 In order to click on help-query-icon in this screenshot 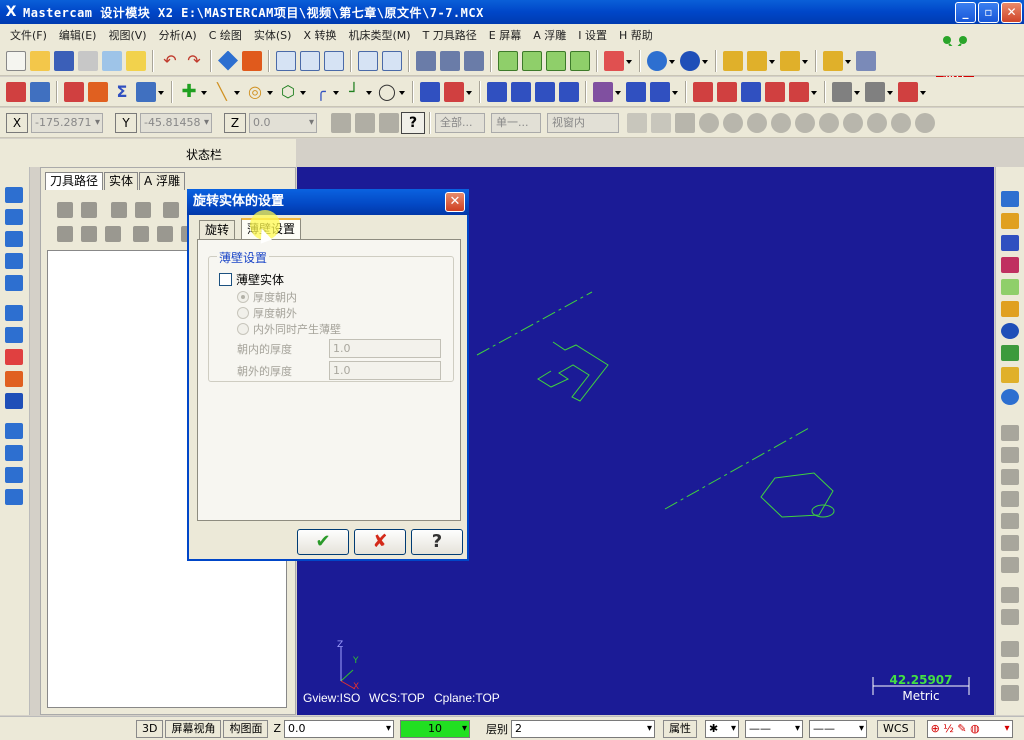, I will do `click(136, 60)`.